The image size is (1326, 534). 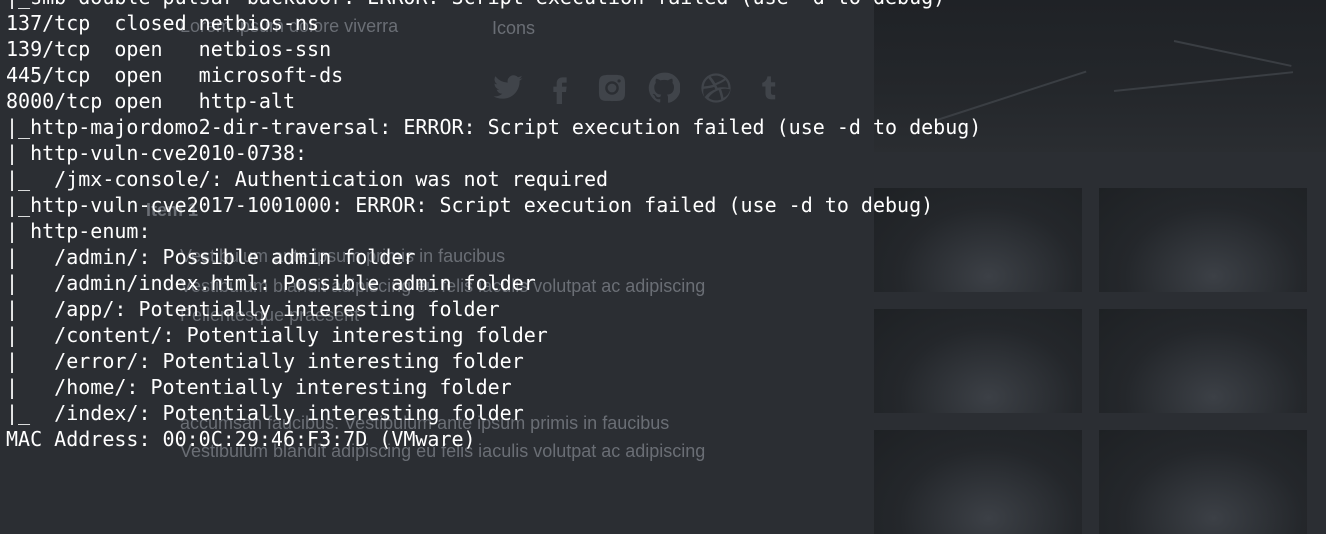 What do you see at coordinates (253, 309) in the screenshot?
I see `terminal-line: | /app/: Potentially interesting folder` at bounding box center [253, 309].